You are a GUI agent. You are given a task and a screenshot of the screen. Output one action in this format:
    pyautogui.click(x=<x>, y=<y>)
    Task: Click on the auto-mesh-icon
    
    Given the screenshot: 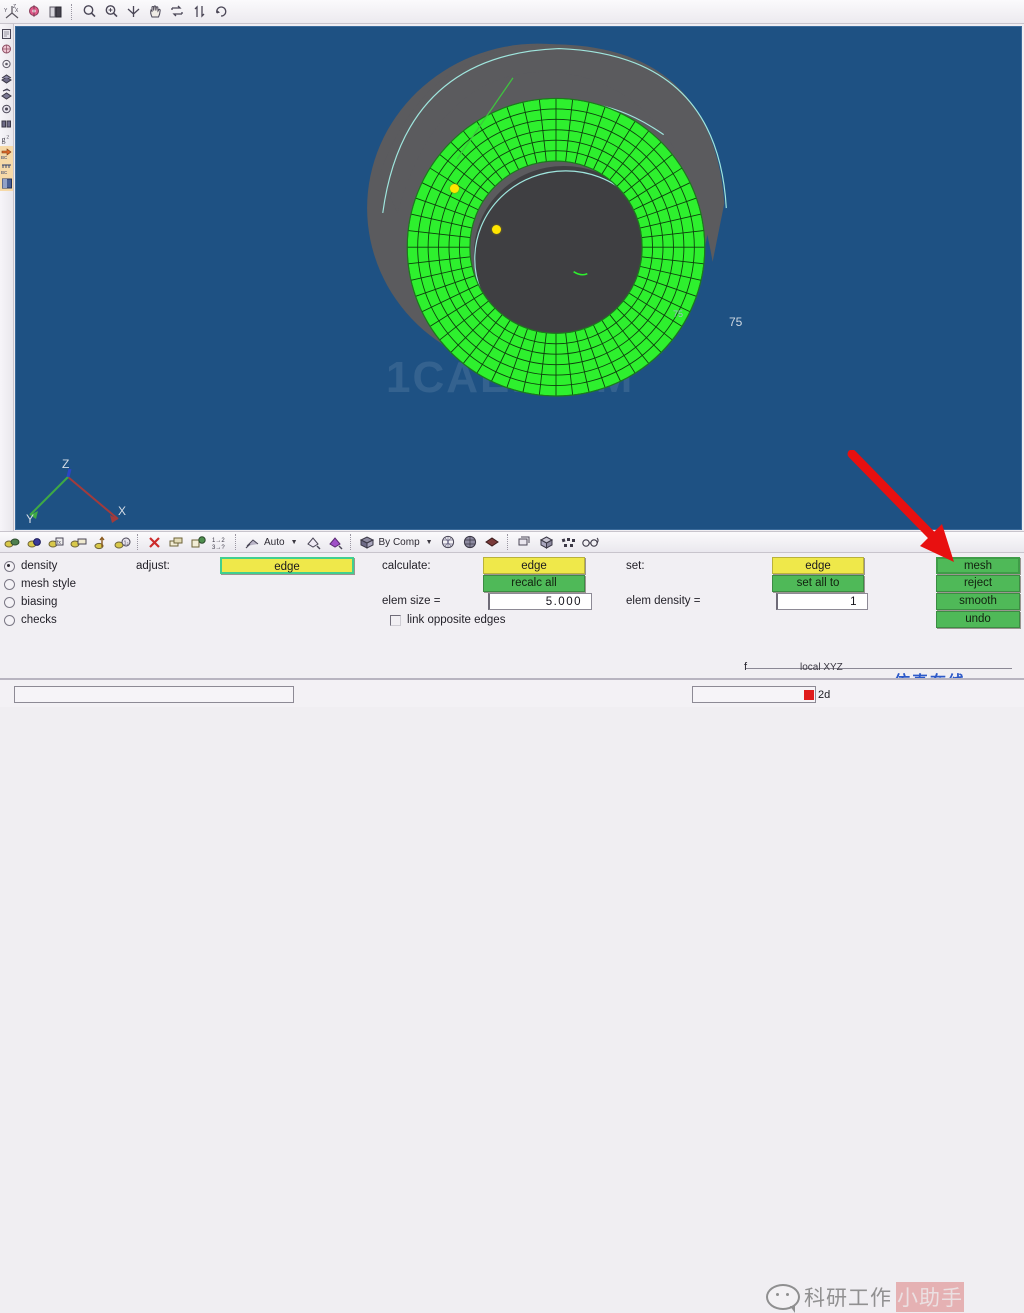 What is the action you would take?
    pyautogui.click(x=252, y=542)
    